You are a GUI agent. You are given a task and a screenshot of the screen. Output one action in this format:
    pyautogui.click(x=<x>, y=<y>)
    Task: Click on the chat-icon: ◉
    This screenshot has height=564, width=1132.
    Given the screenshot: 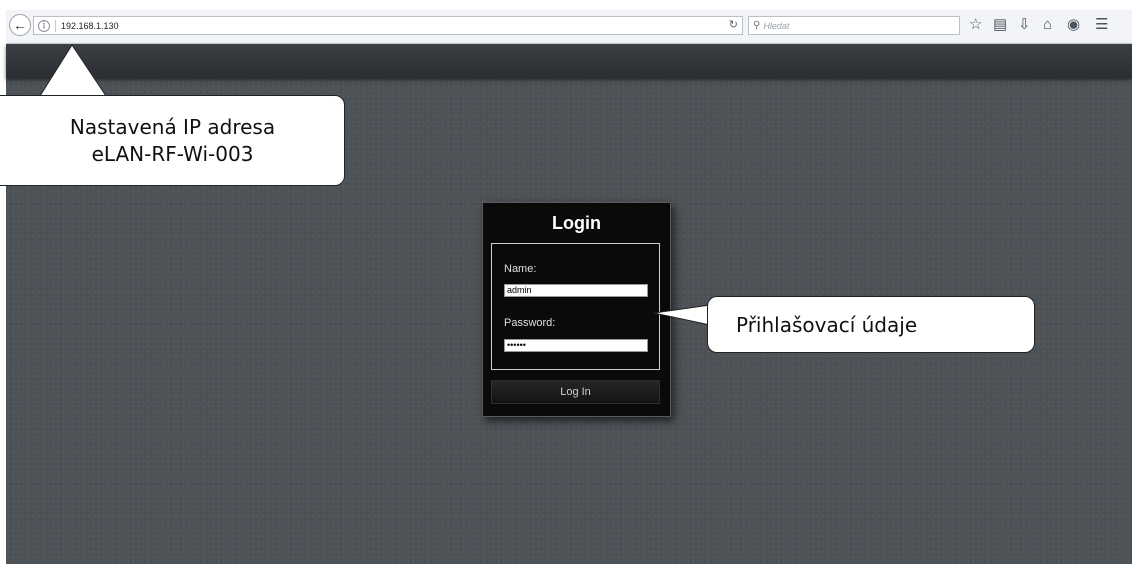 What is the action you would take?
    pyautogui.click(x=1073, y=25)
    